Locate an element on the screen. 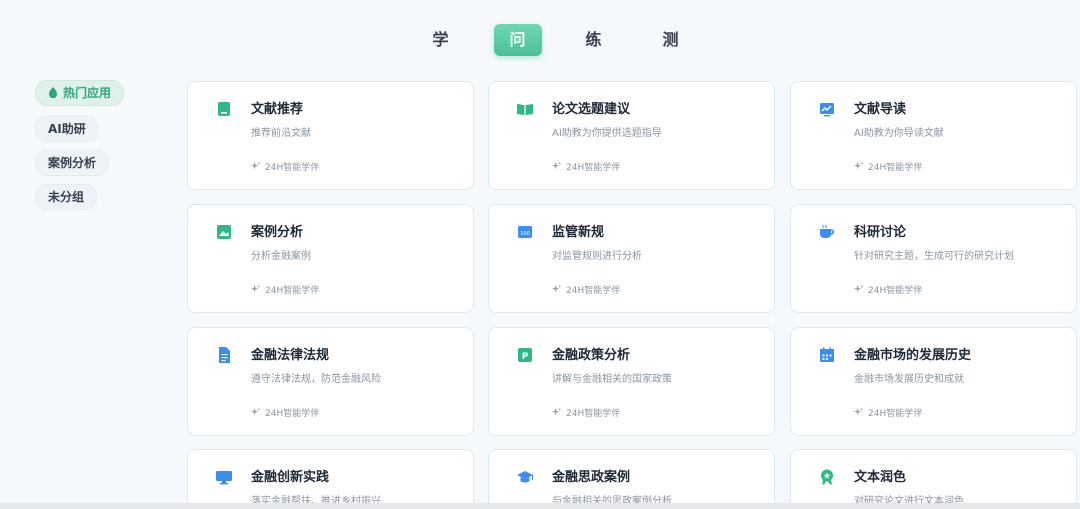  svg-text: 100 is located at coordinates (525, 234).